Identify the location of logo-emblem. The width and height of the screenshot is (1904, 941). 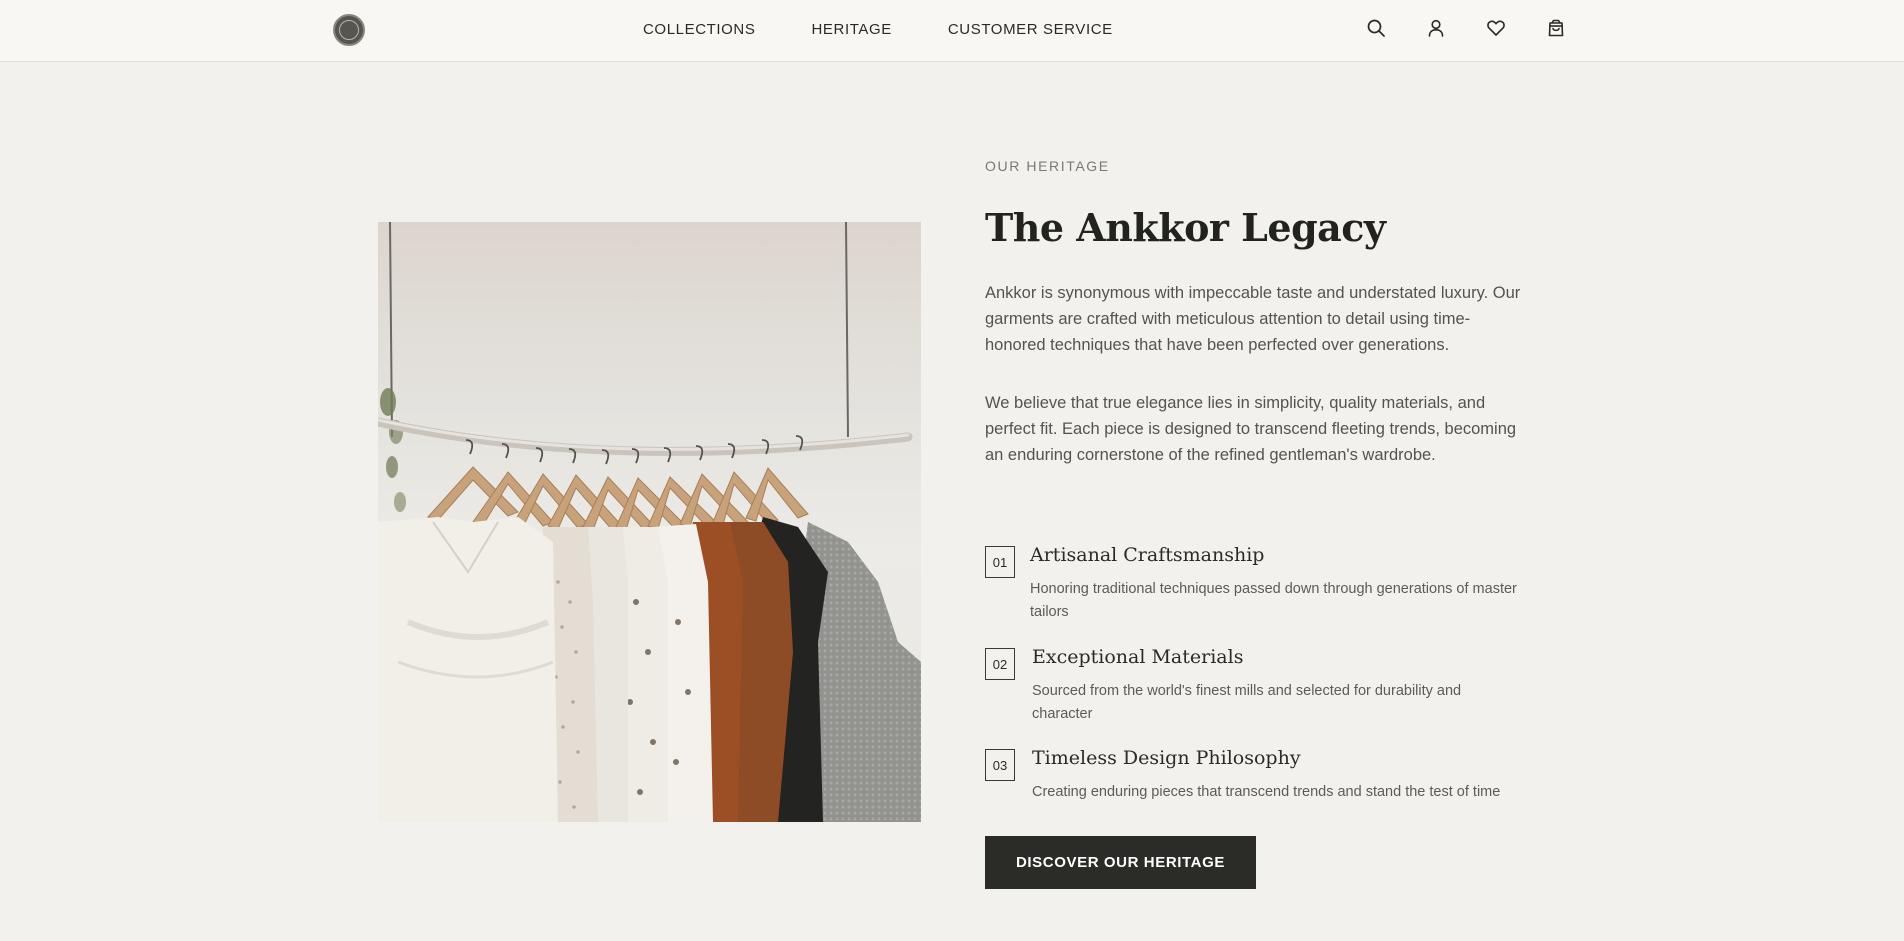
(349, 30).